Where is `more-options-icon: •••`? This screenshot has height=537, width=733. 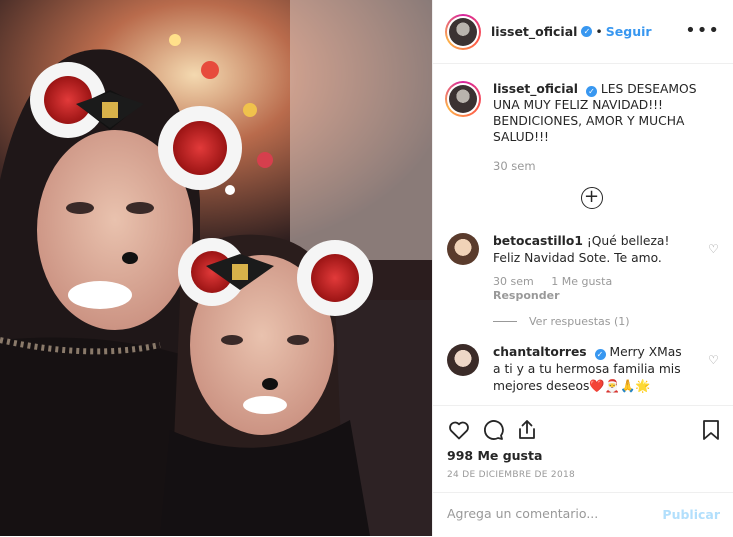 more-options-icon: ••• is located at coordinates (702, 31).